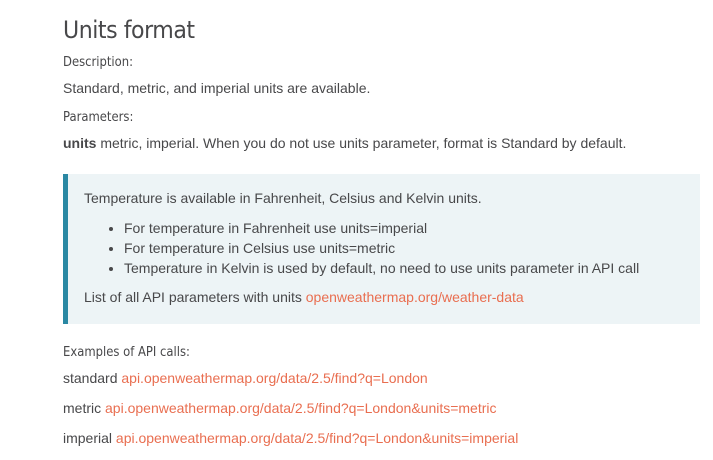  Describe the element at coordinates (88, 438) in the screenshot. I see `example-name: imperial` at that location.